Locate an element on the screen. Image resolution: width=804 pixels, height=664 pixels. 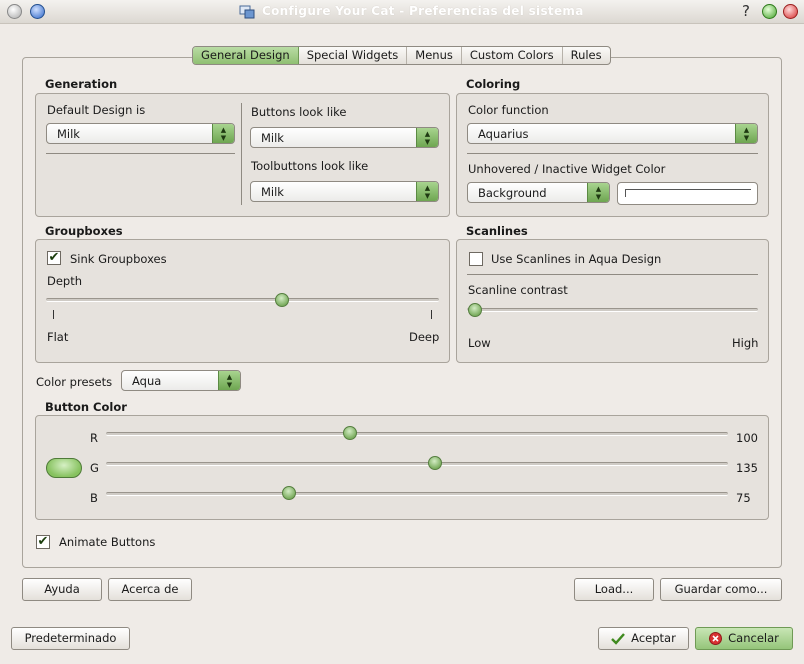
use-scanlines-label: Use Scanlines in Aqua Design is located at coordinates (576, 259).